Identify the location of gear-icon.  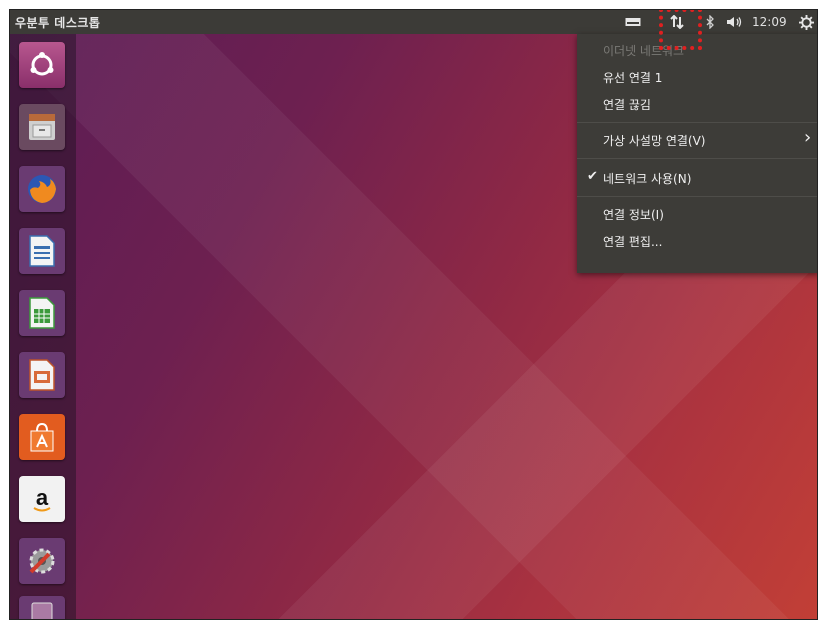
(806, 22).